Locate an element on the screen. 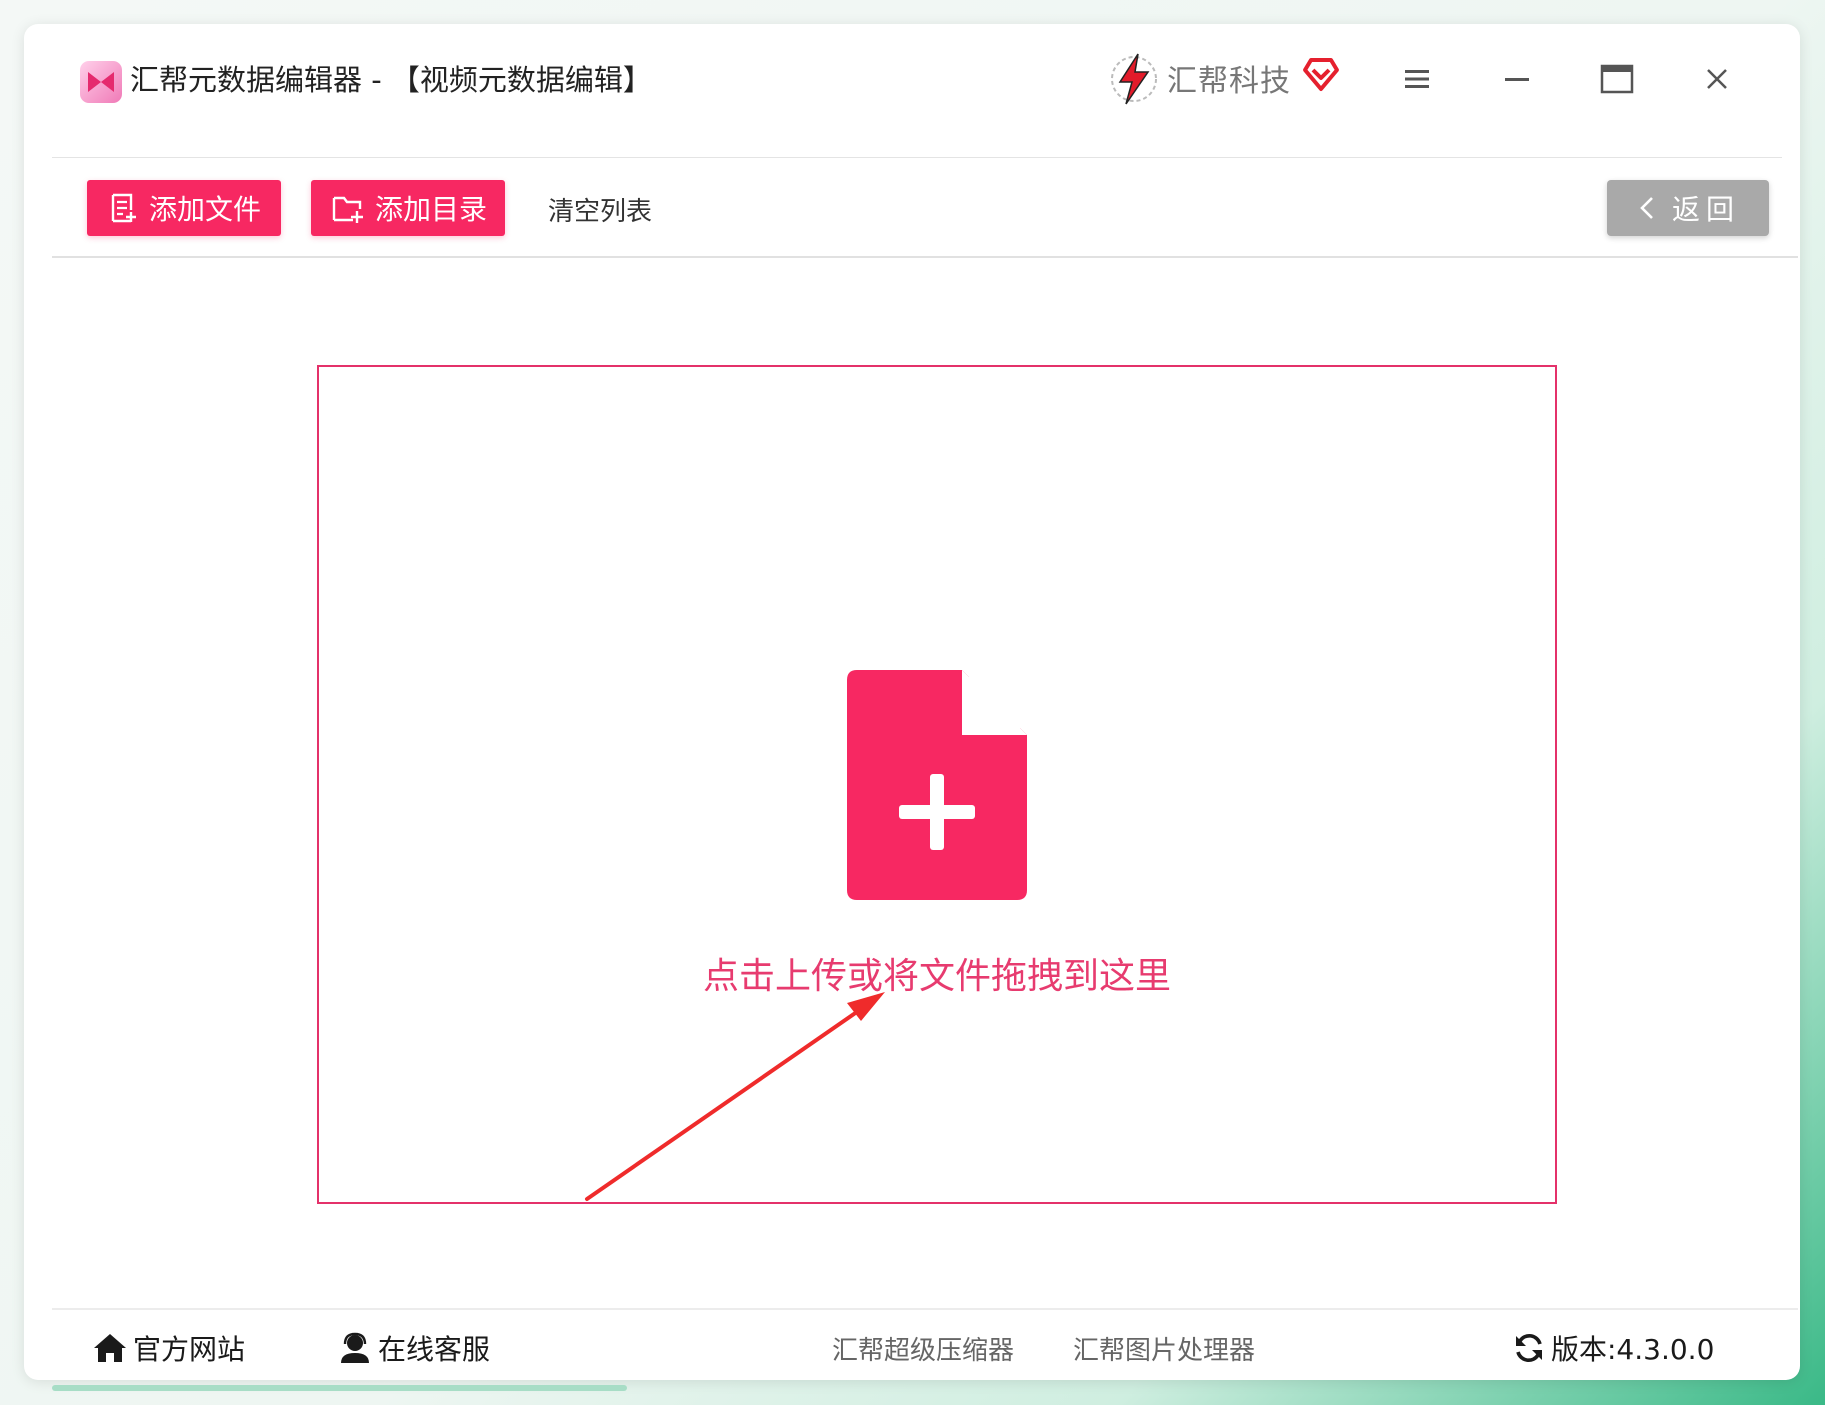  chevron-left-icon is located at coordinates (1646, 208).